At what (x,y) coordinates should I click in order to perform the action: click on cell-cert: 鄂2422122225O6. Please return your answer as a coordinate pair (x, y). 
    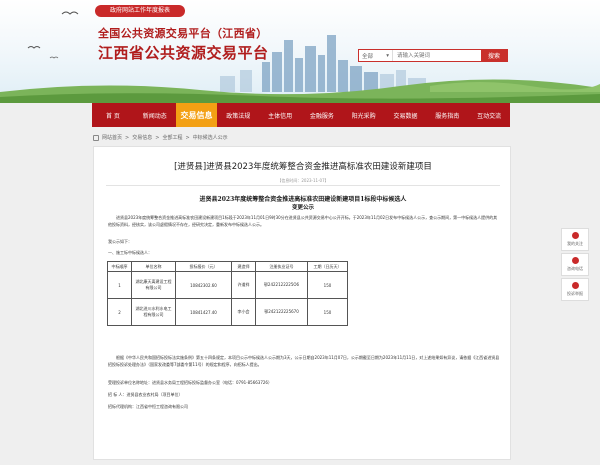
    Looking at the image, I should click on (281, 285).